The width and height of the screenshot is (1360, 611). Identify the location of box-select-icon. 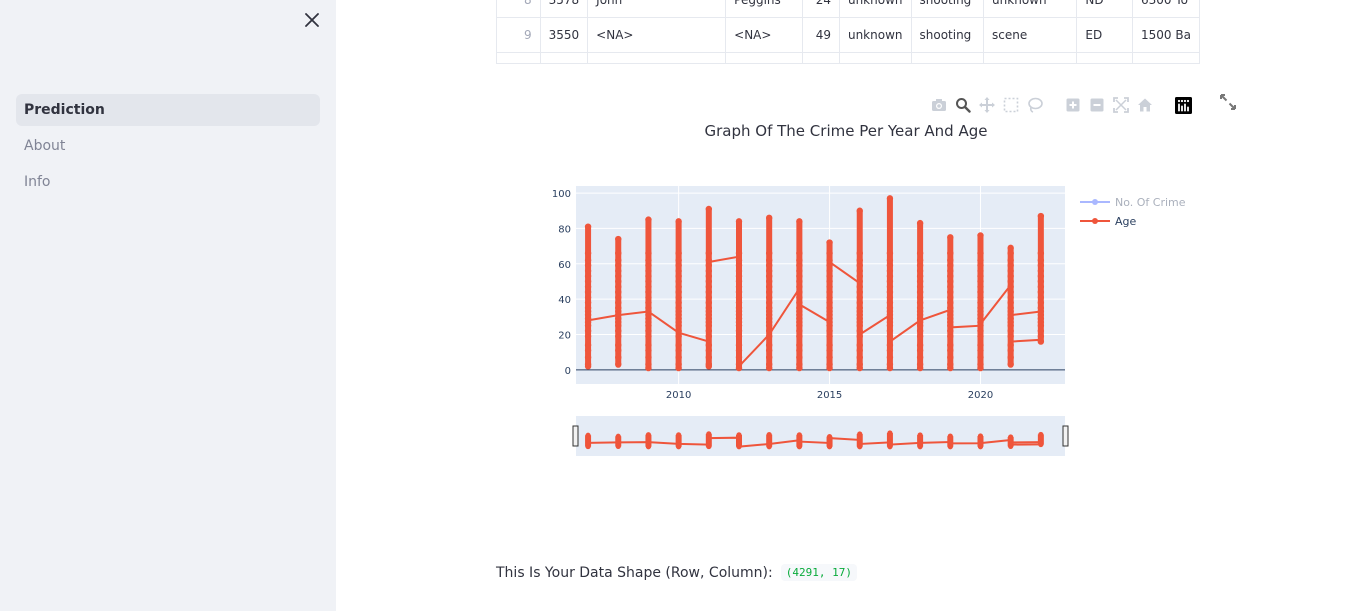
(1011, 105).